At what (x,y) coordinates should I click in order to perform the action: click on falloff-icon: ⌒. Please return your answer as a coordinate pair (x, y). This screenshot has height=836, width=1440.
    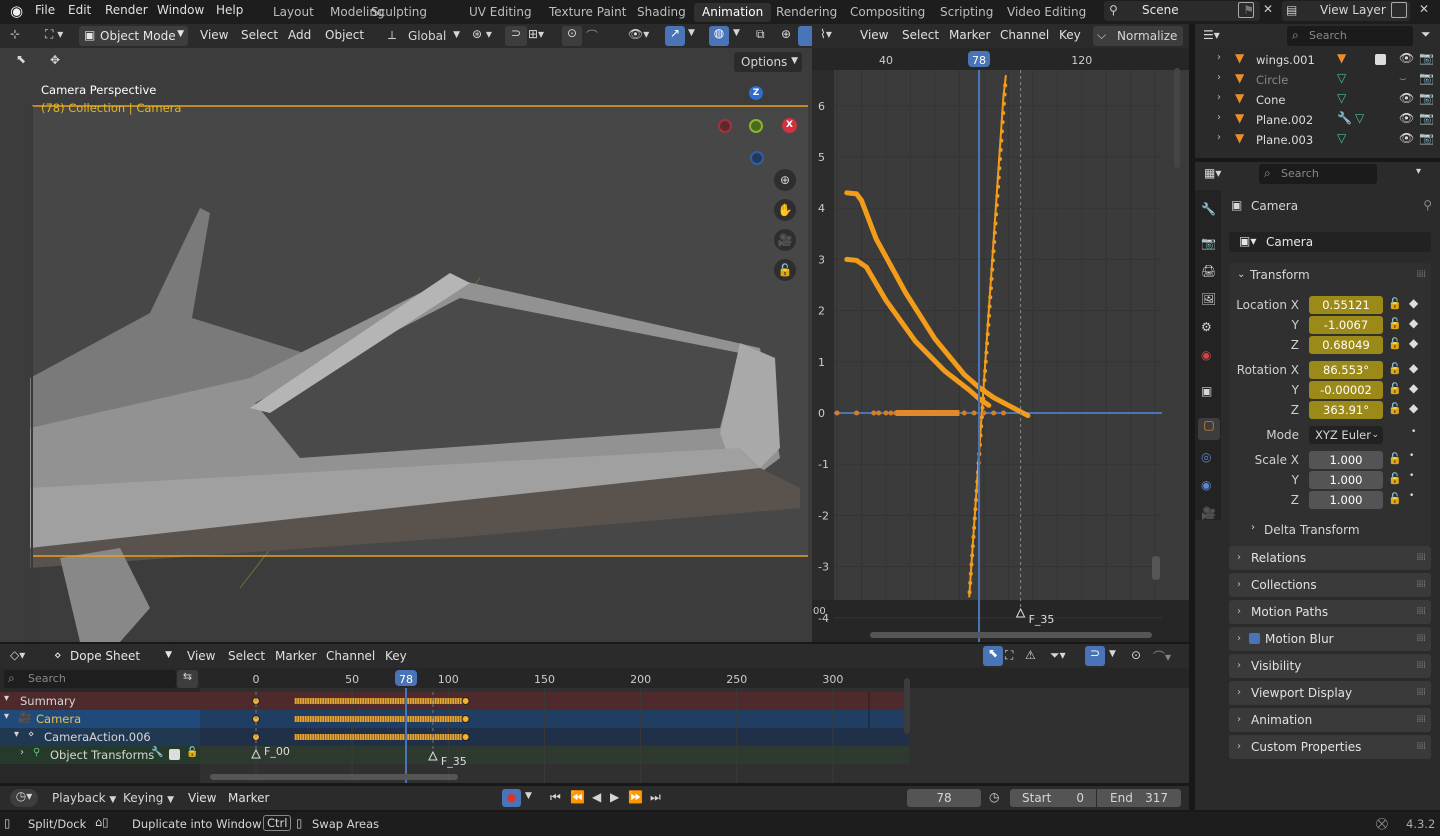
    Looking at the image, I should click on (592, 35).